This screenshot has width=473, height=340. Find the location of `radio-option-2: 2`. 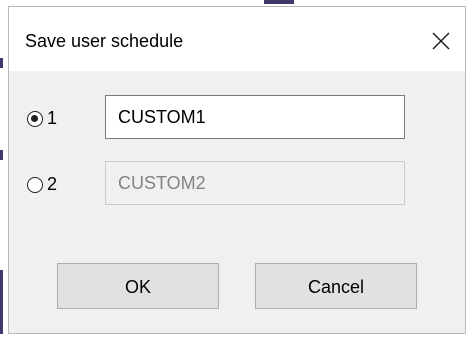

radio-option-2: 2 is located at coordinates (57, 188).